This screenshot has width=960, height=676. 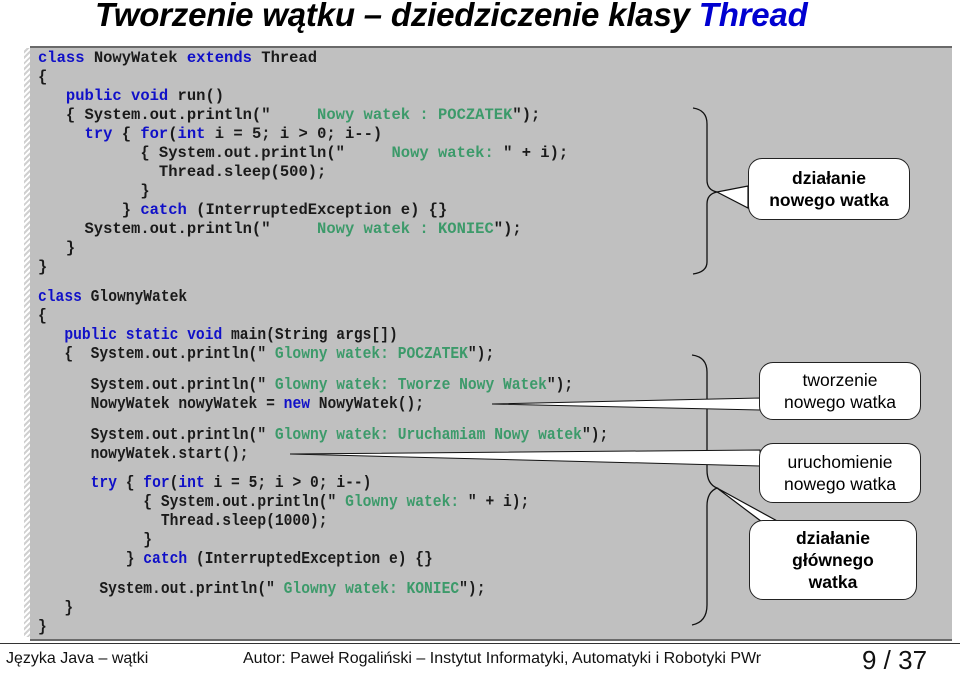 What do you see at coordinates (895, 660) in the screenshot?
I see `page-number: 9 / 37` at bounding box center [895, 660].